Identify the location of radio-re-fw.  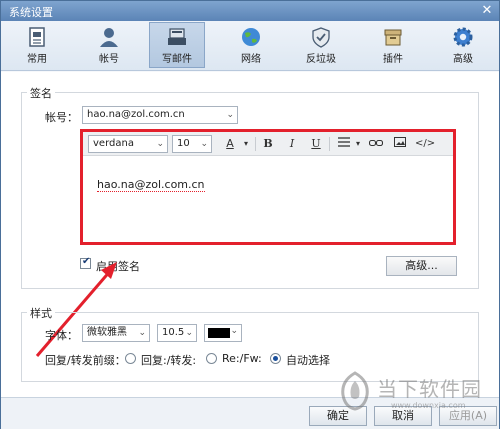
(211, 358).